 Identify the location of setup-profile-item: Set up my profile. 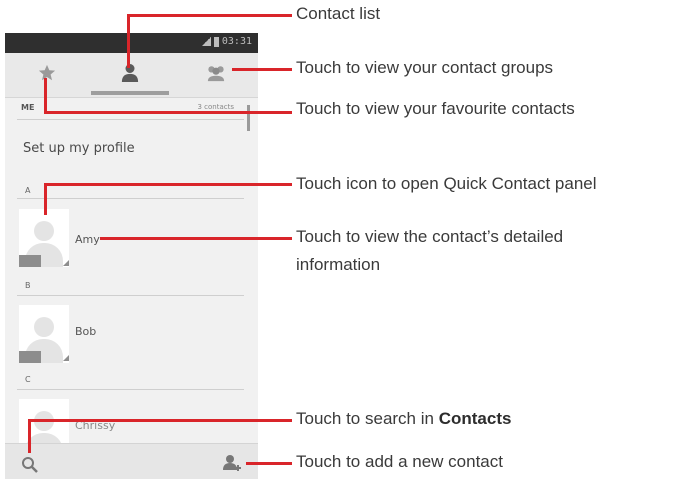
(79, 148).